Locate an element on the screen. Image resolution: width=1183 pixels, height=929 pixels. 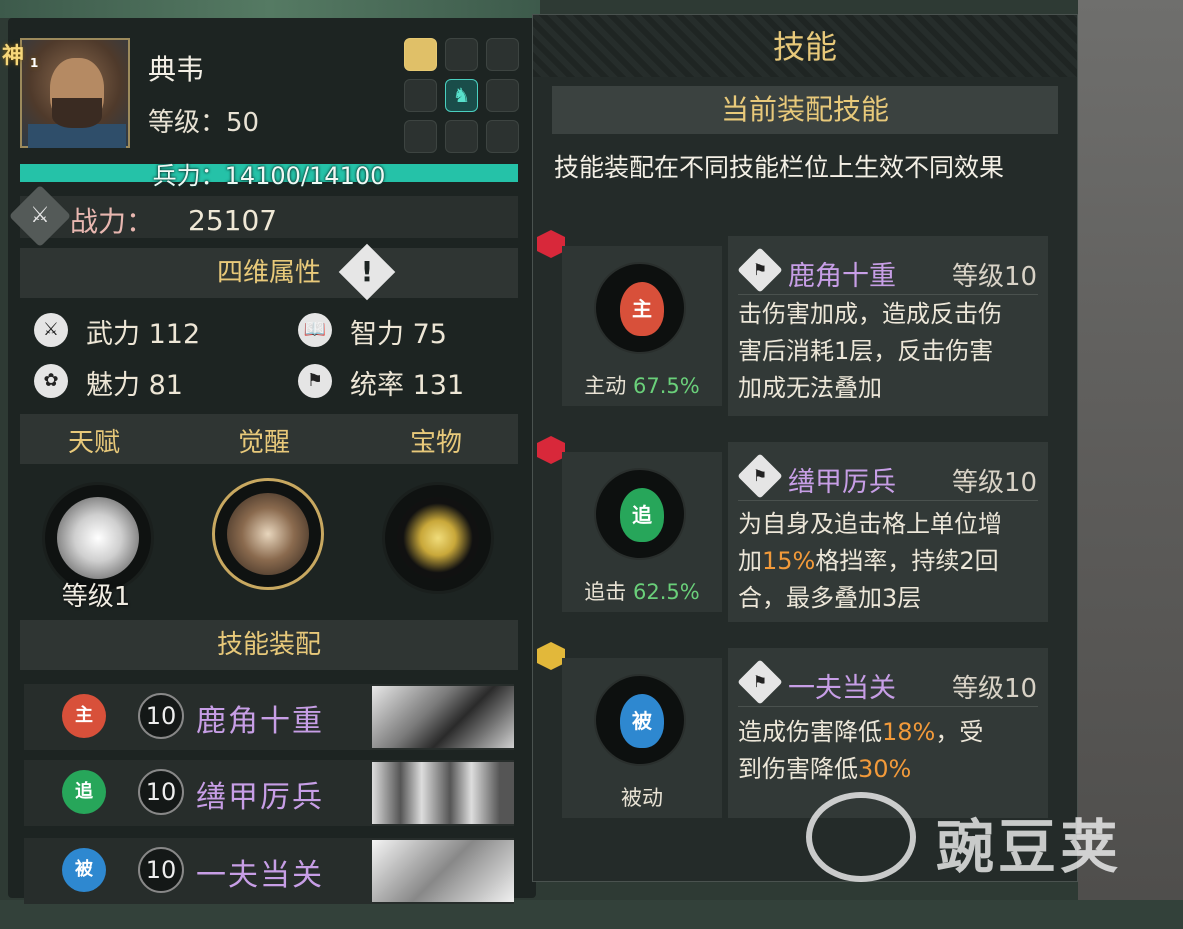
skill-description: 为自身及追击格上单位增 加15%格挡率，持续2回 合，最多叠加3层 is located at coordinates (899, 561).